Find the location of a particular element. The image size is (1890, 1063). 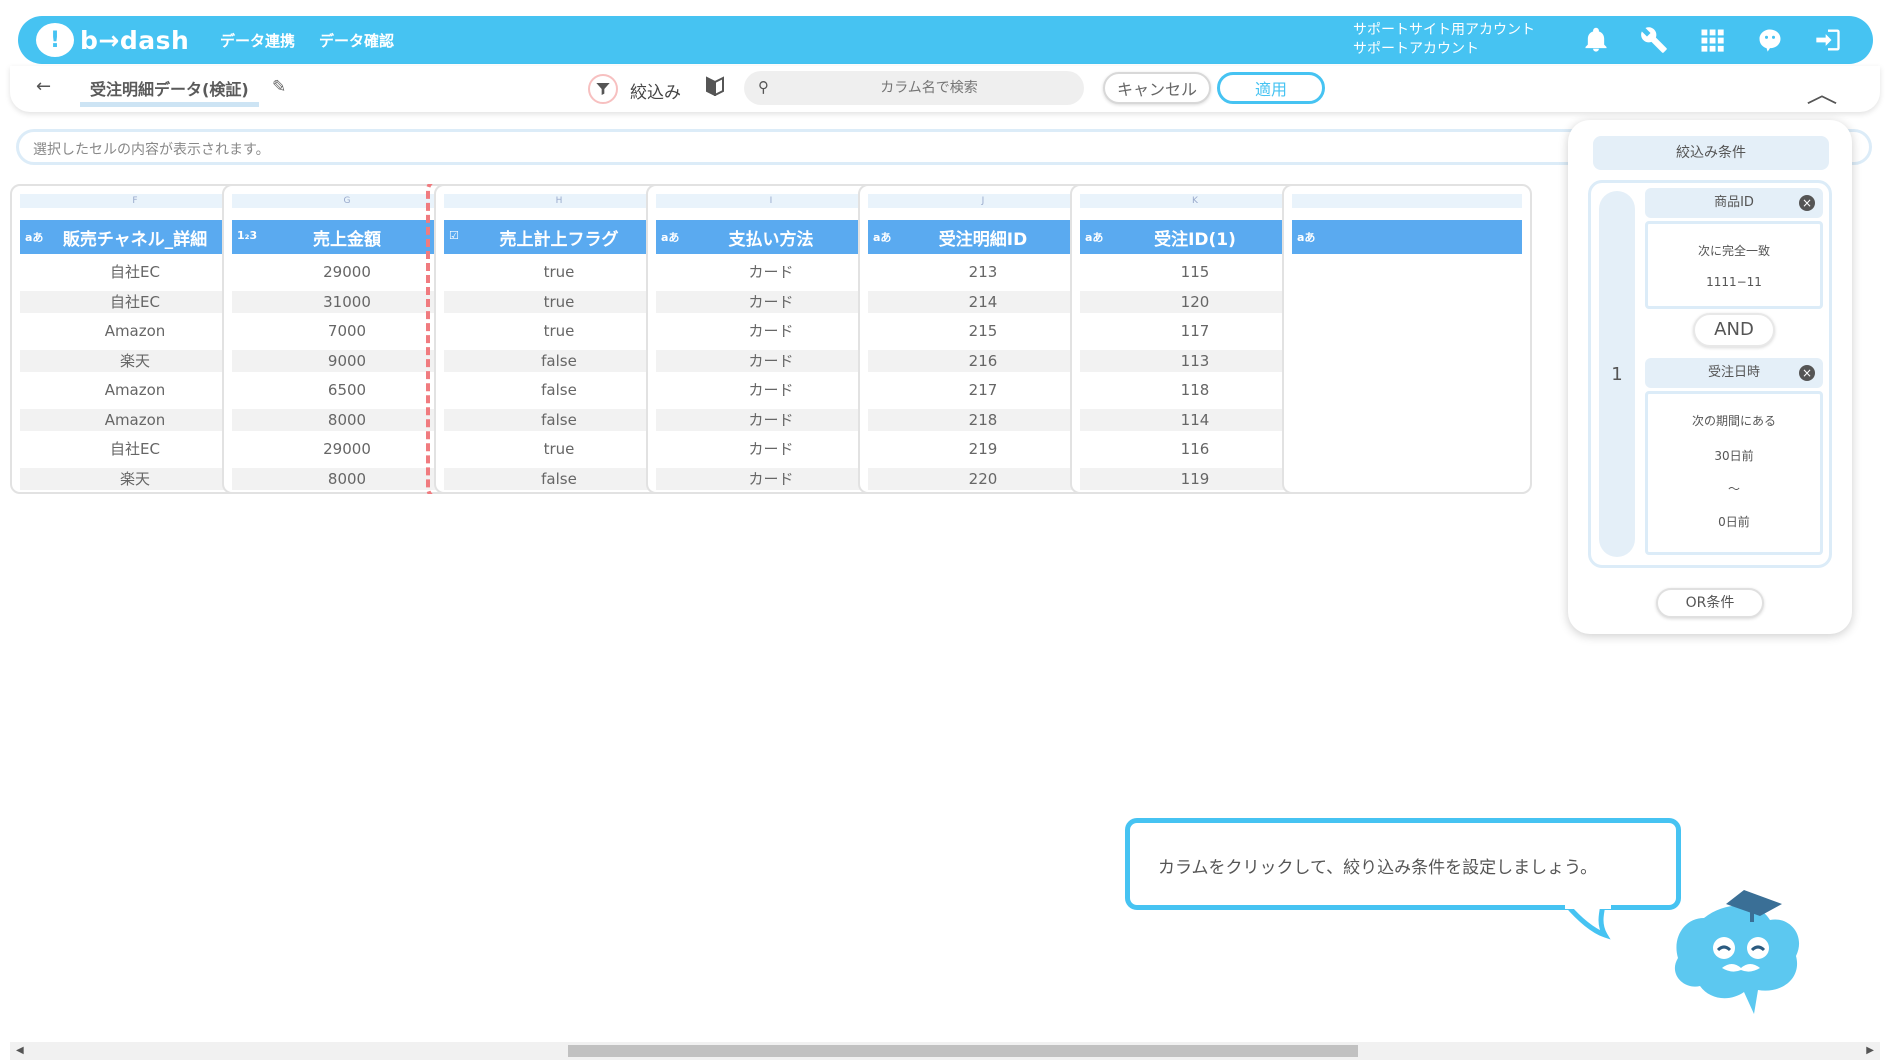

back-arrow-icon: ← is located at coordinates (43, 86).